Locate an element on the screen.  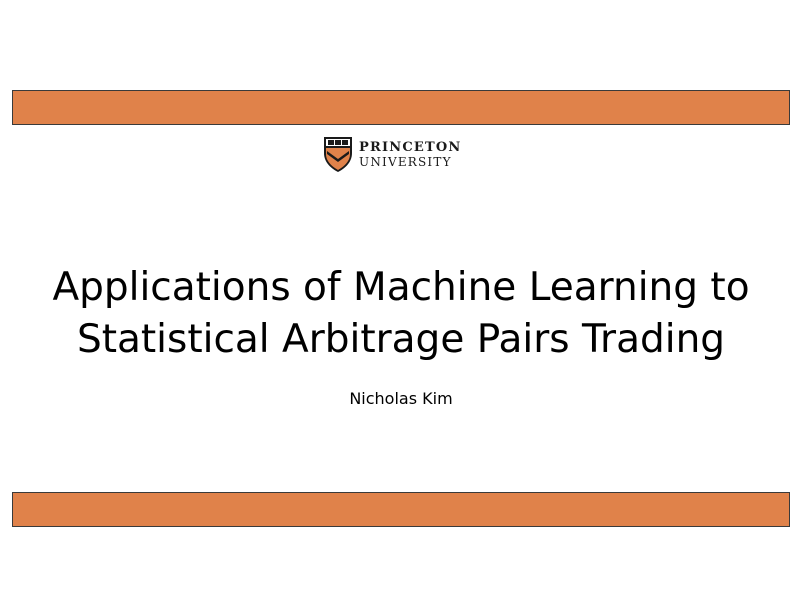
logo-wordmark: PRINCETON UNIVERSITY is located at coordinates (410, 154).